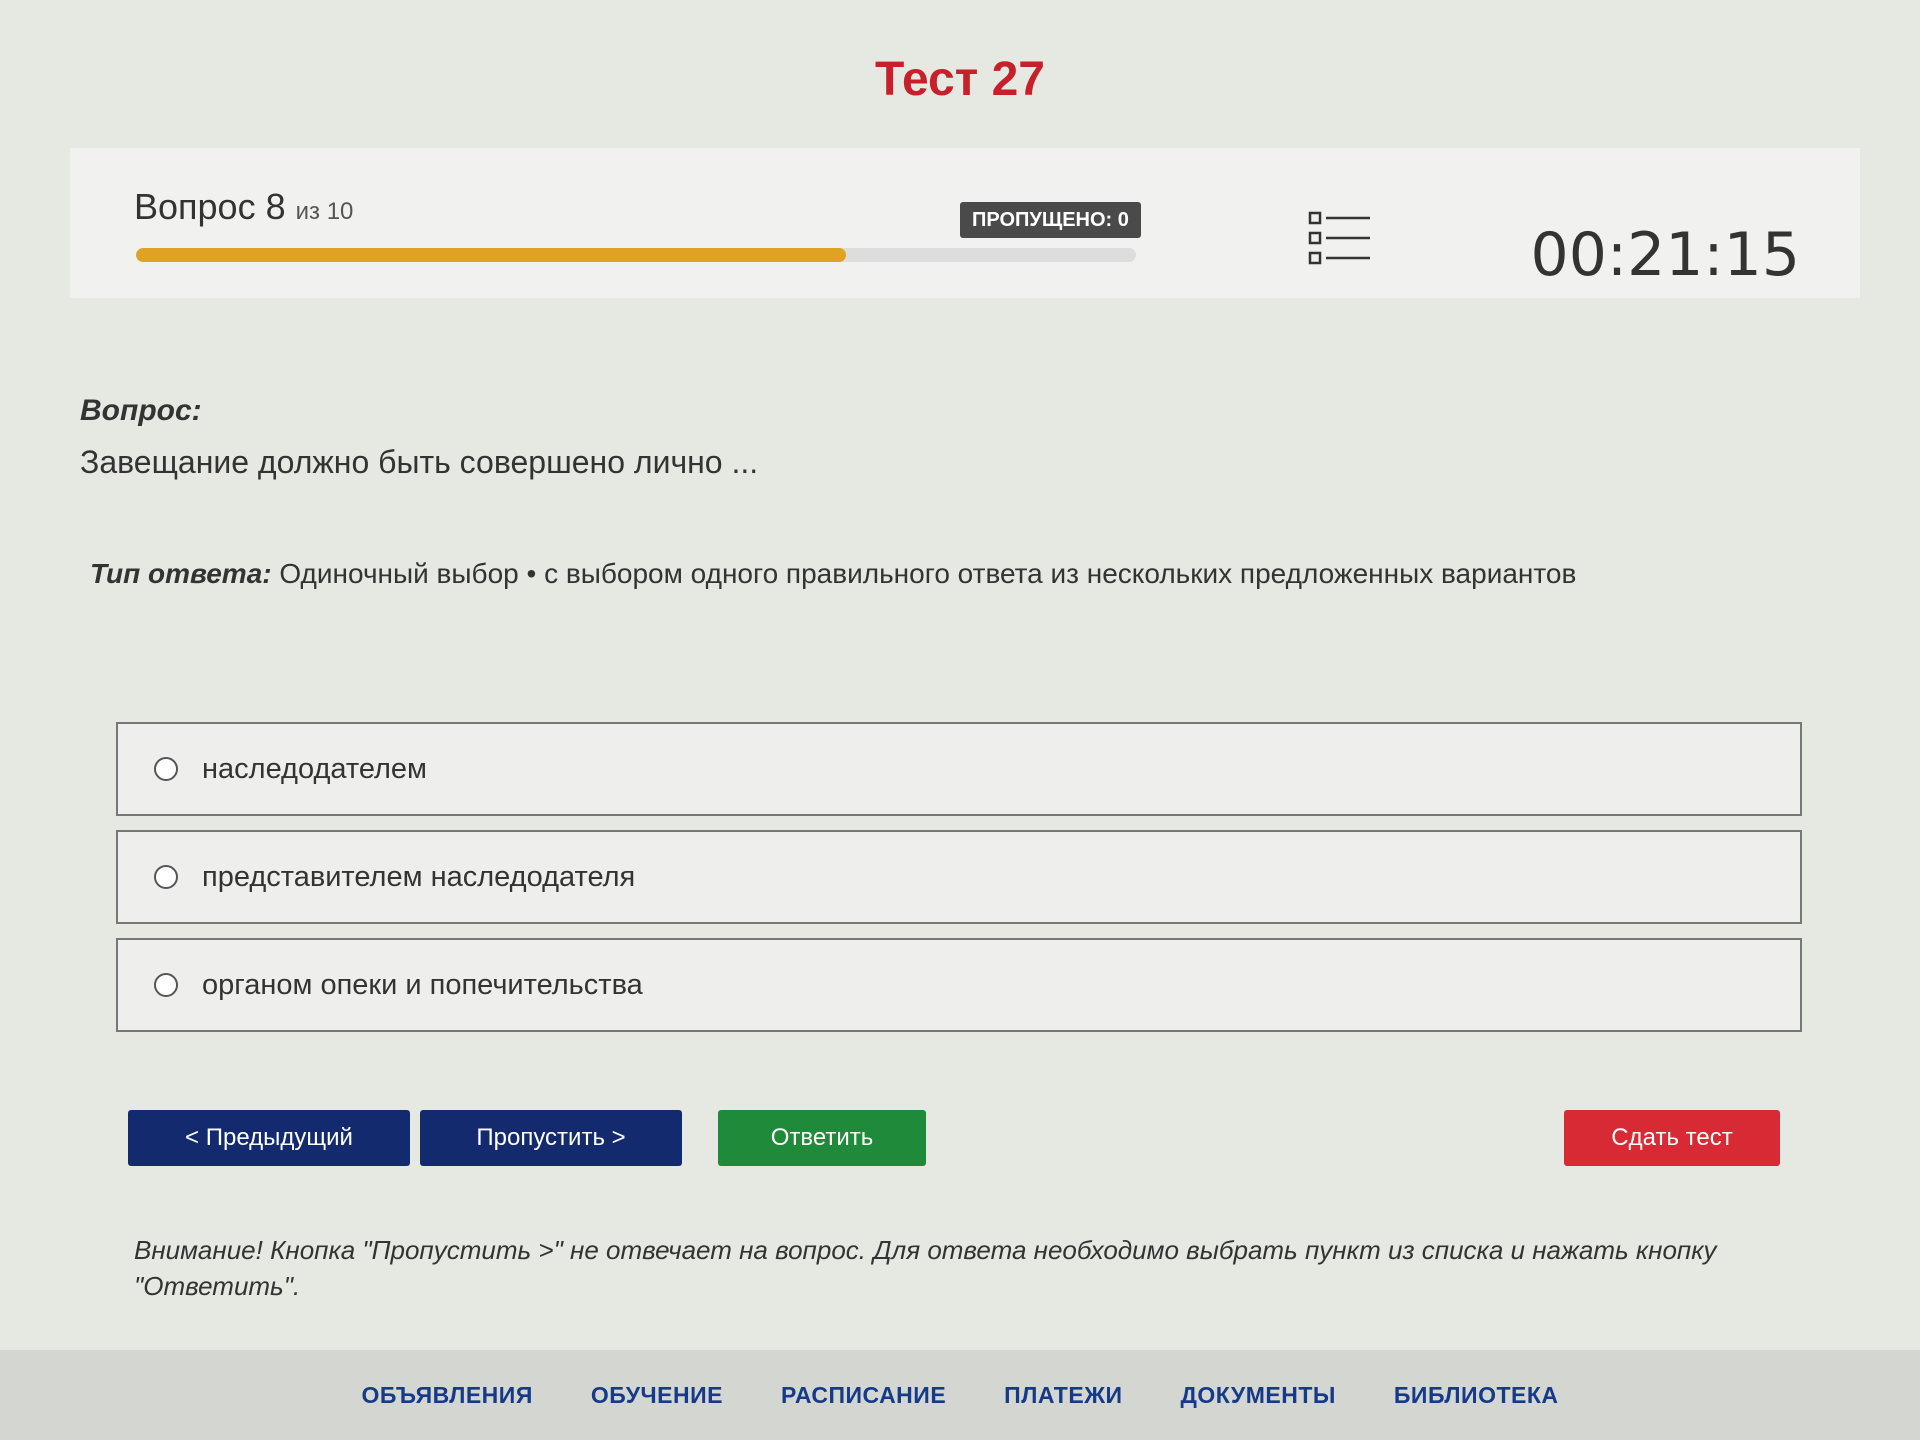 This screenshot has height=1440, width=1920. Describe the element at coordinates (1258, 1395) in the screenshot. I see `footer-link-documents: ДОКУМЕНТЫ` at that location.